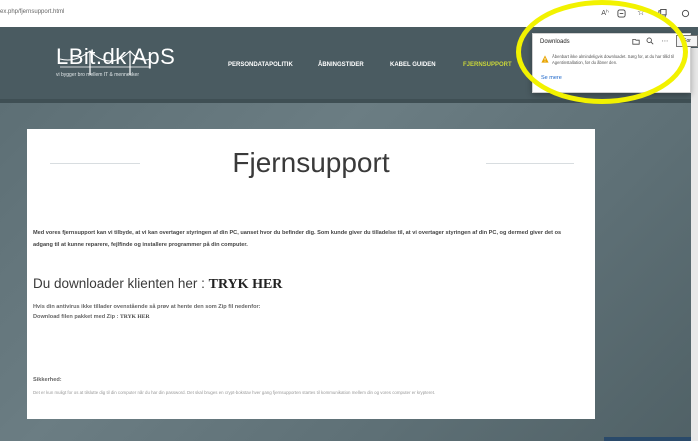 This screenshot has width=698, height=441. Describe the element at coordinates (685, 13) in the screenshot. I see `browser-extensions-icon` at that location.